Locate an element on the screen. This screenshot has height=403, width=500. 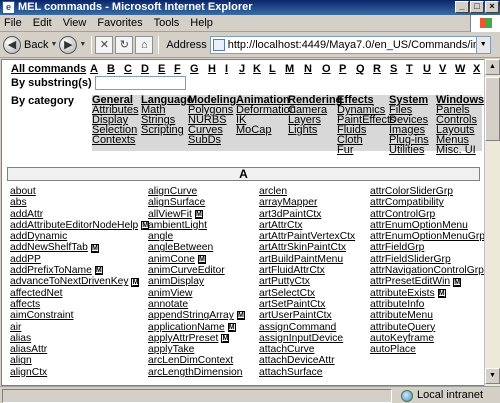
command-link: attrCompatibility is located at coordinates (427, 202).